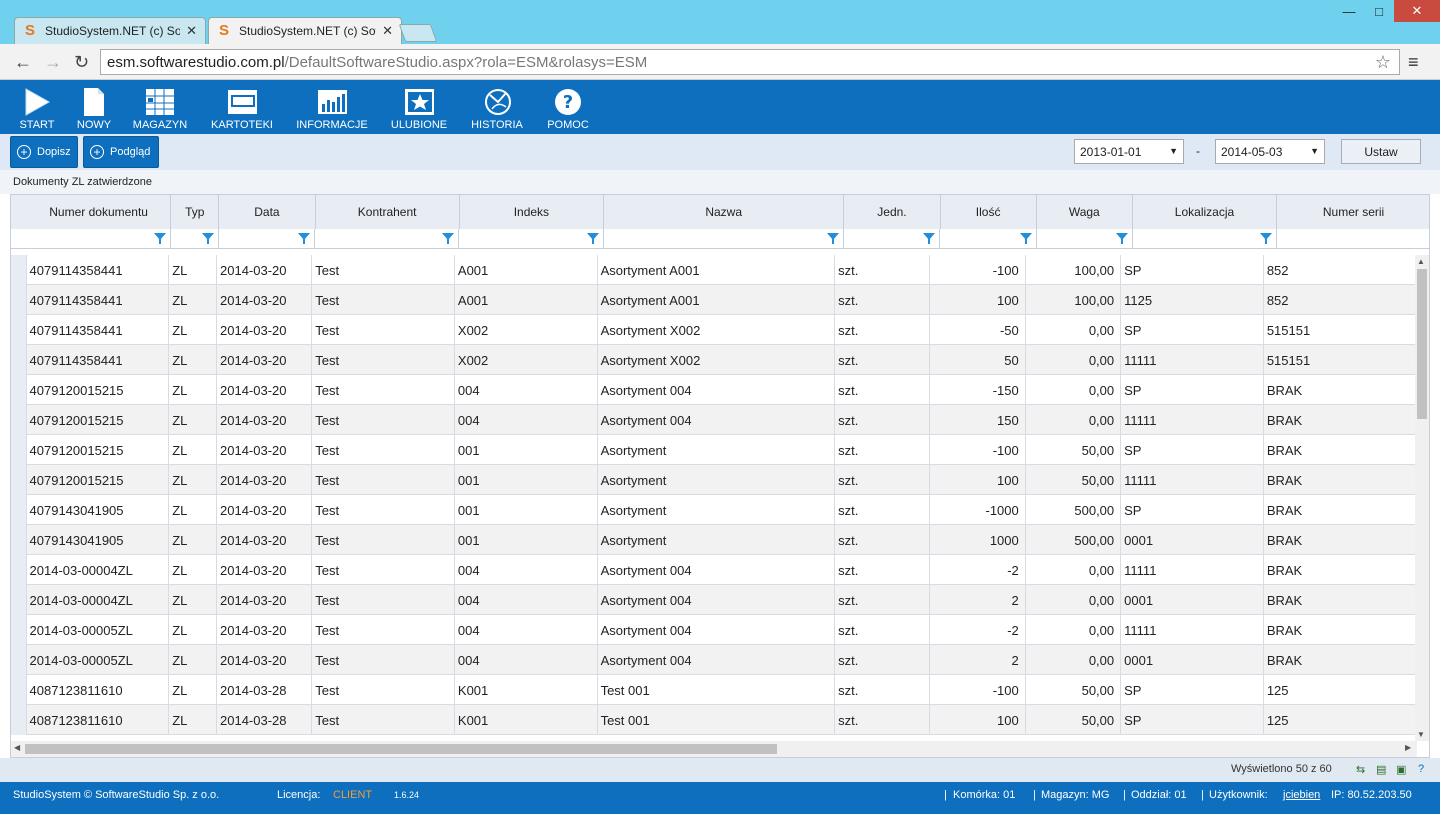 Image resolution: width=1440 pixels, height=814 pixels. What do you see at coordinates (892, 212) in the screenshot?
I see `column-header-jedn: Jedn.` at bounding box center [892, 212].